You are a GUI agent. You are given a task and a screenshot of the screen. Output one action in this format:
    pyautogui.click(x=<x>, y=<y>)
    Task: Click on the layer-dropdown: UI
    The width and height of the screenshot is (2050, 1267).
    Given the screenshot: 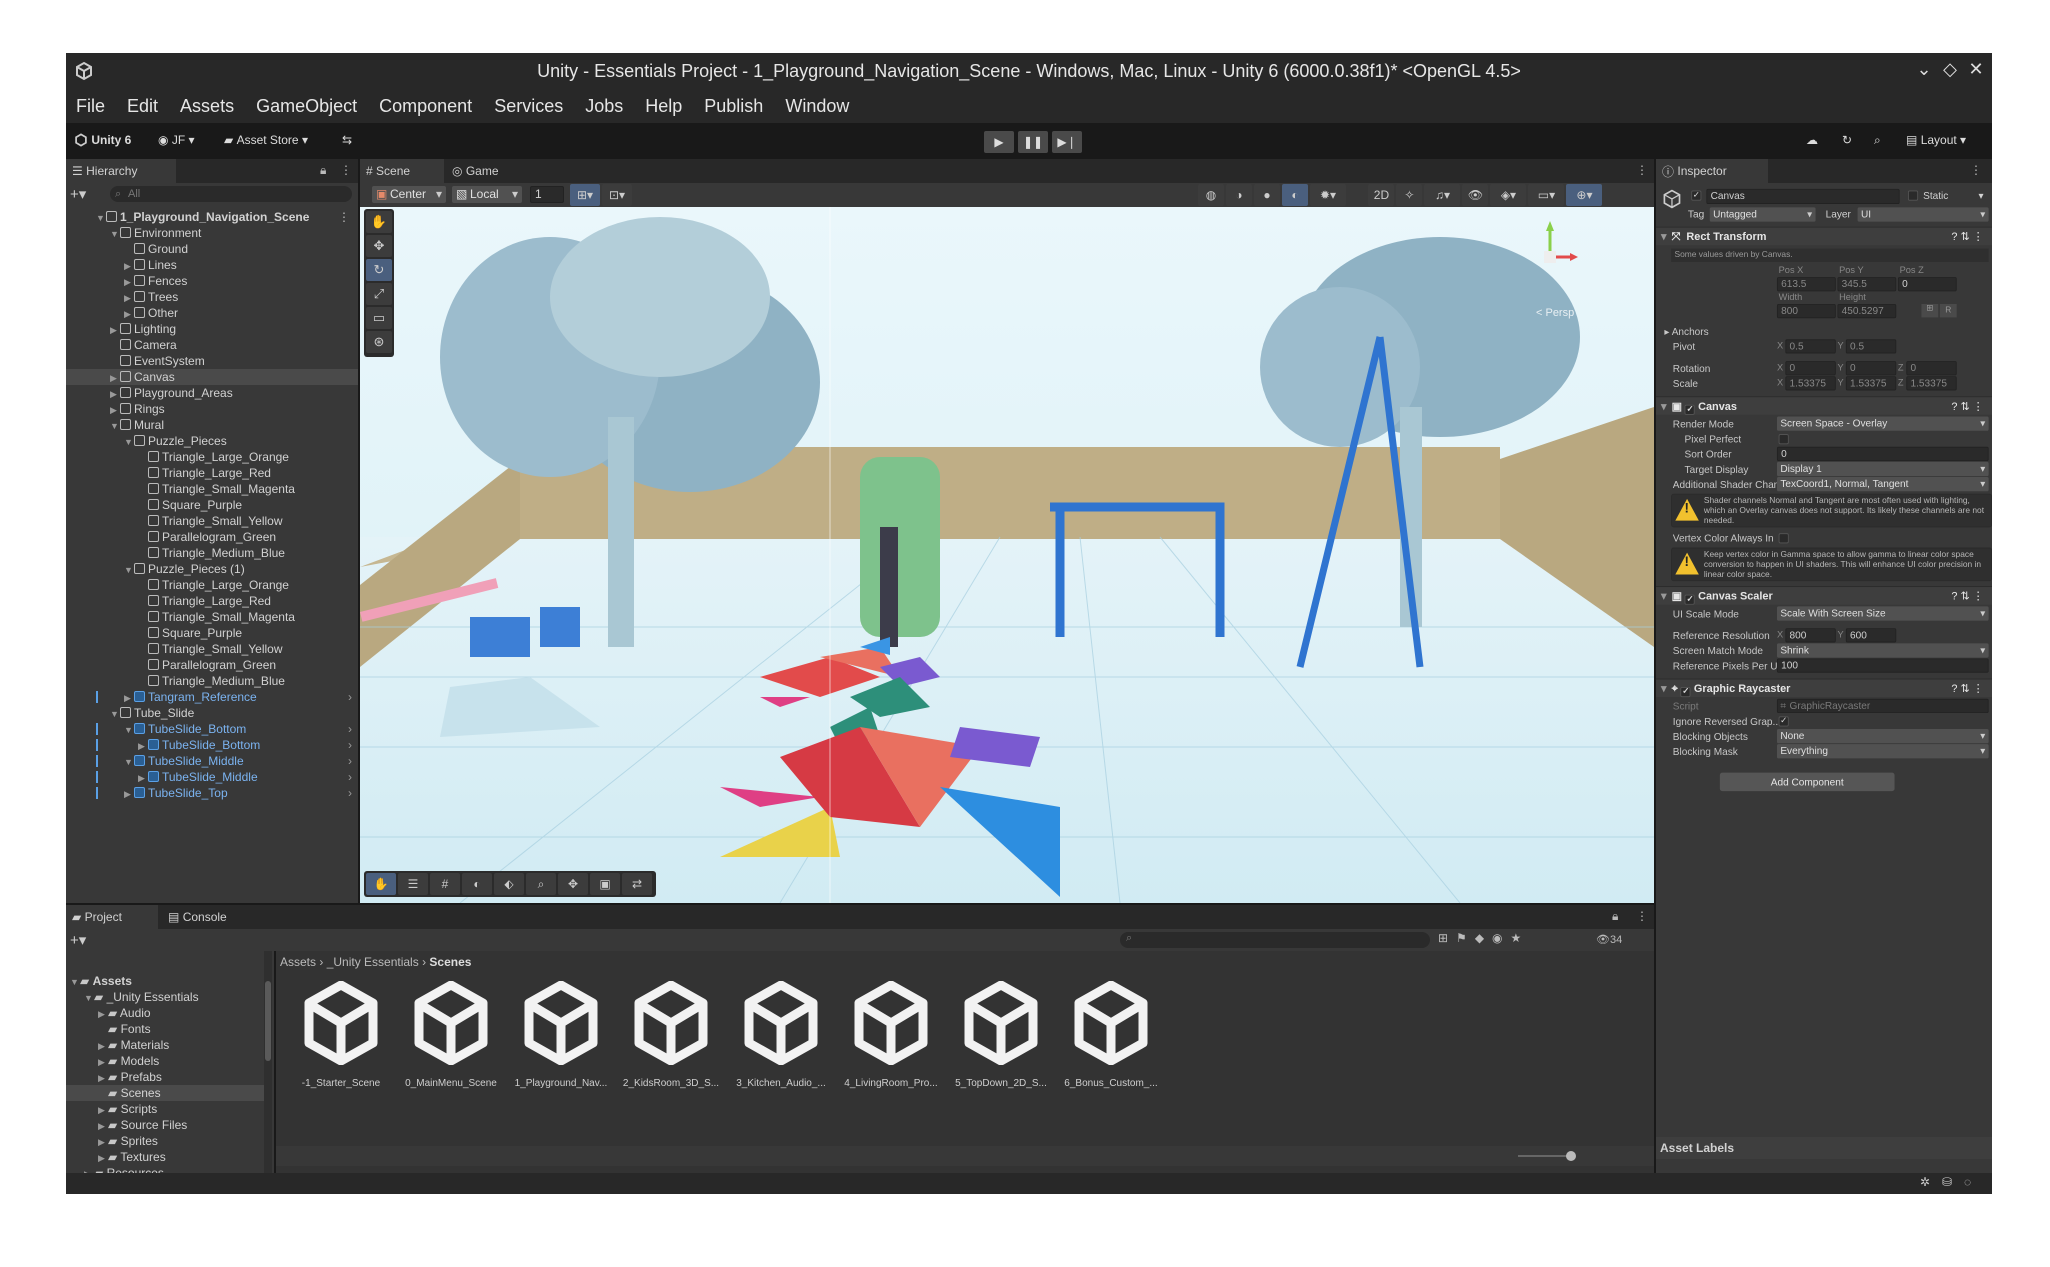 What is the action you would take?
    pyautogui.click(x=1923, y=214)
    